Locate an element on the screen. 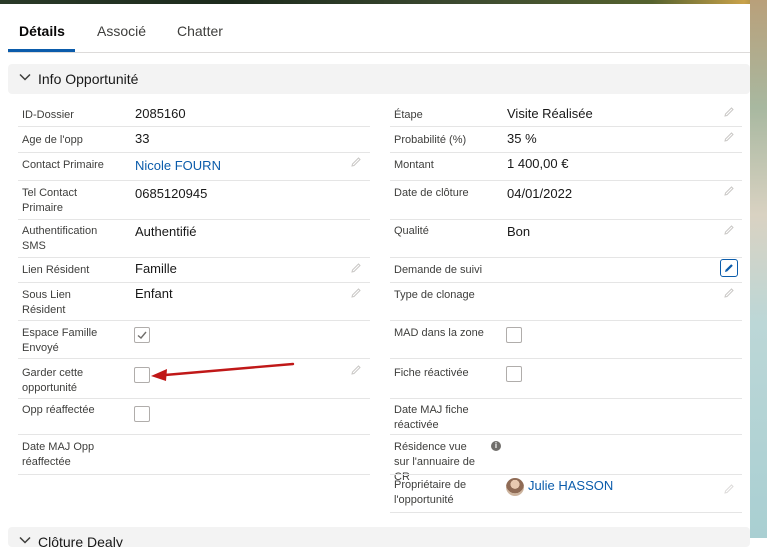  field-label-date-maj-opp-reaffectee: Date MAJ Opp réaffectée is located at coordinates (58, 454).